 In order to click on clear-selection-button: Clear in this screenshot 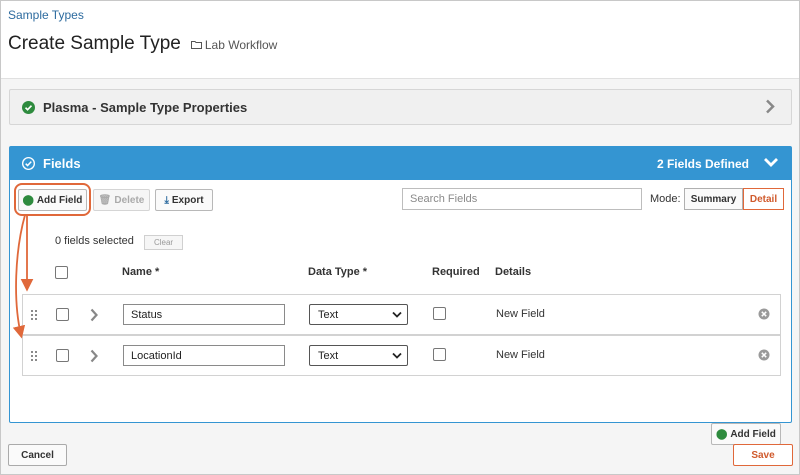, I will do `click(163, 242)`.